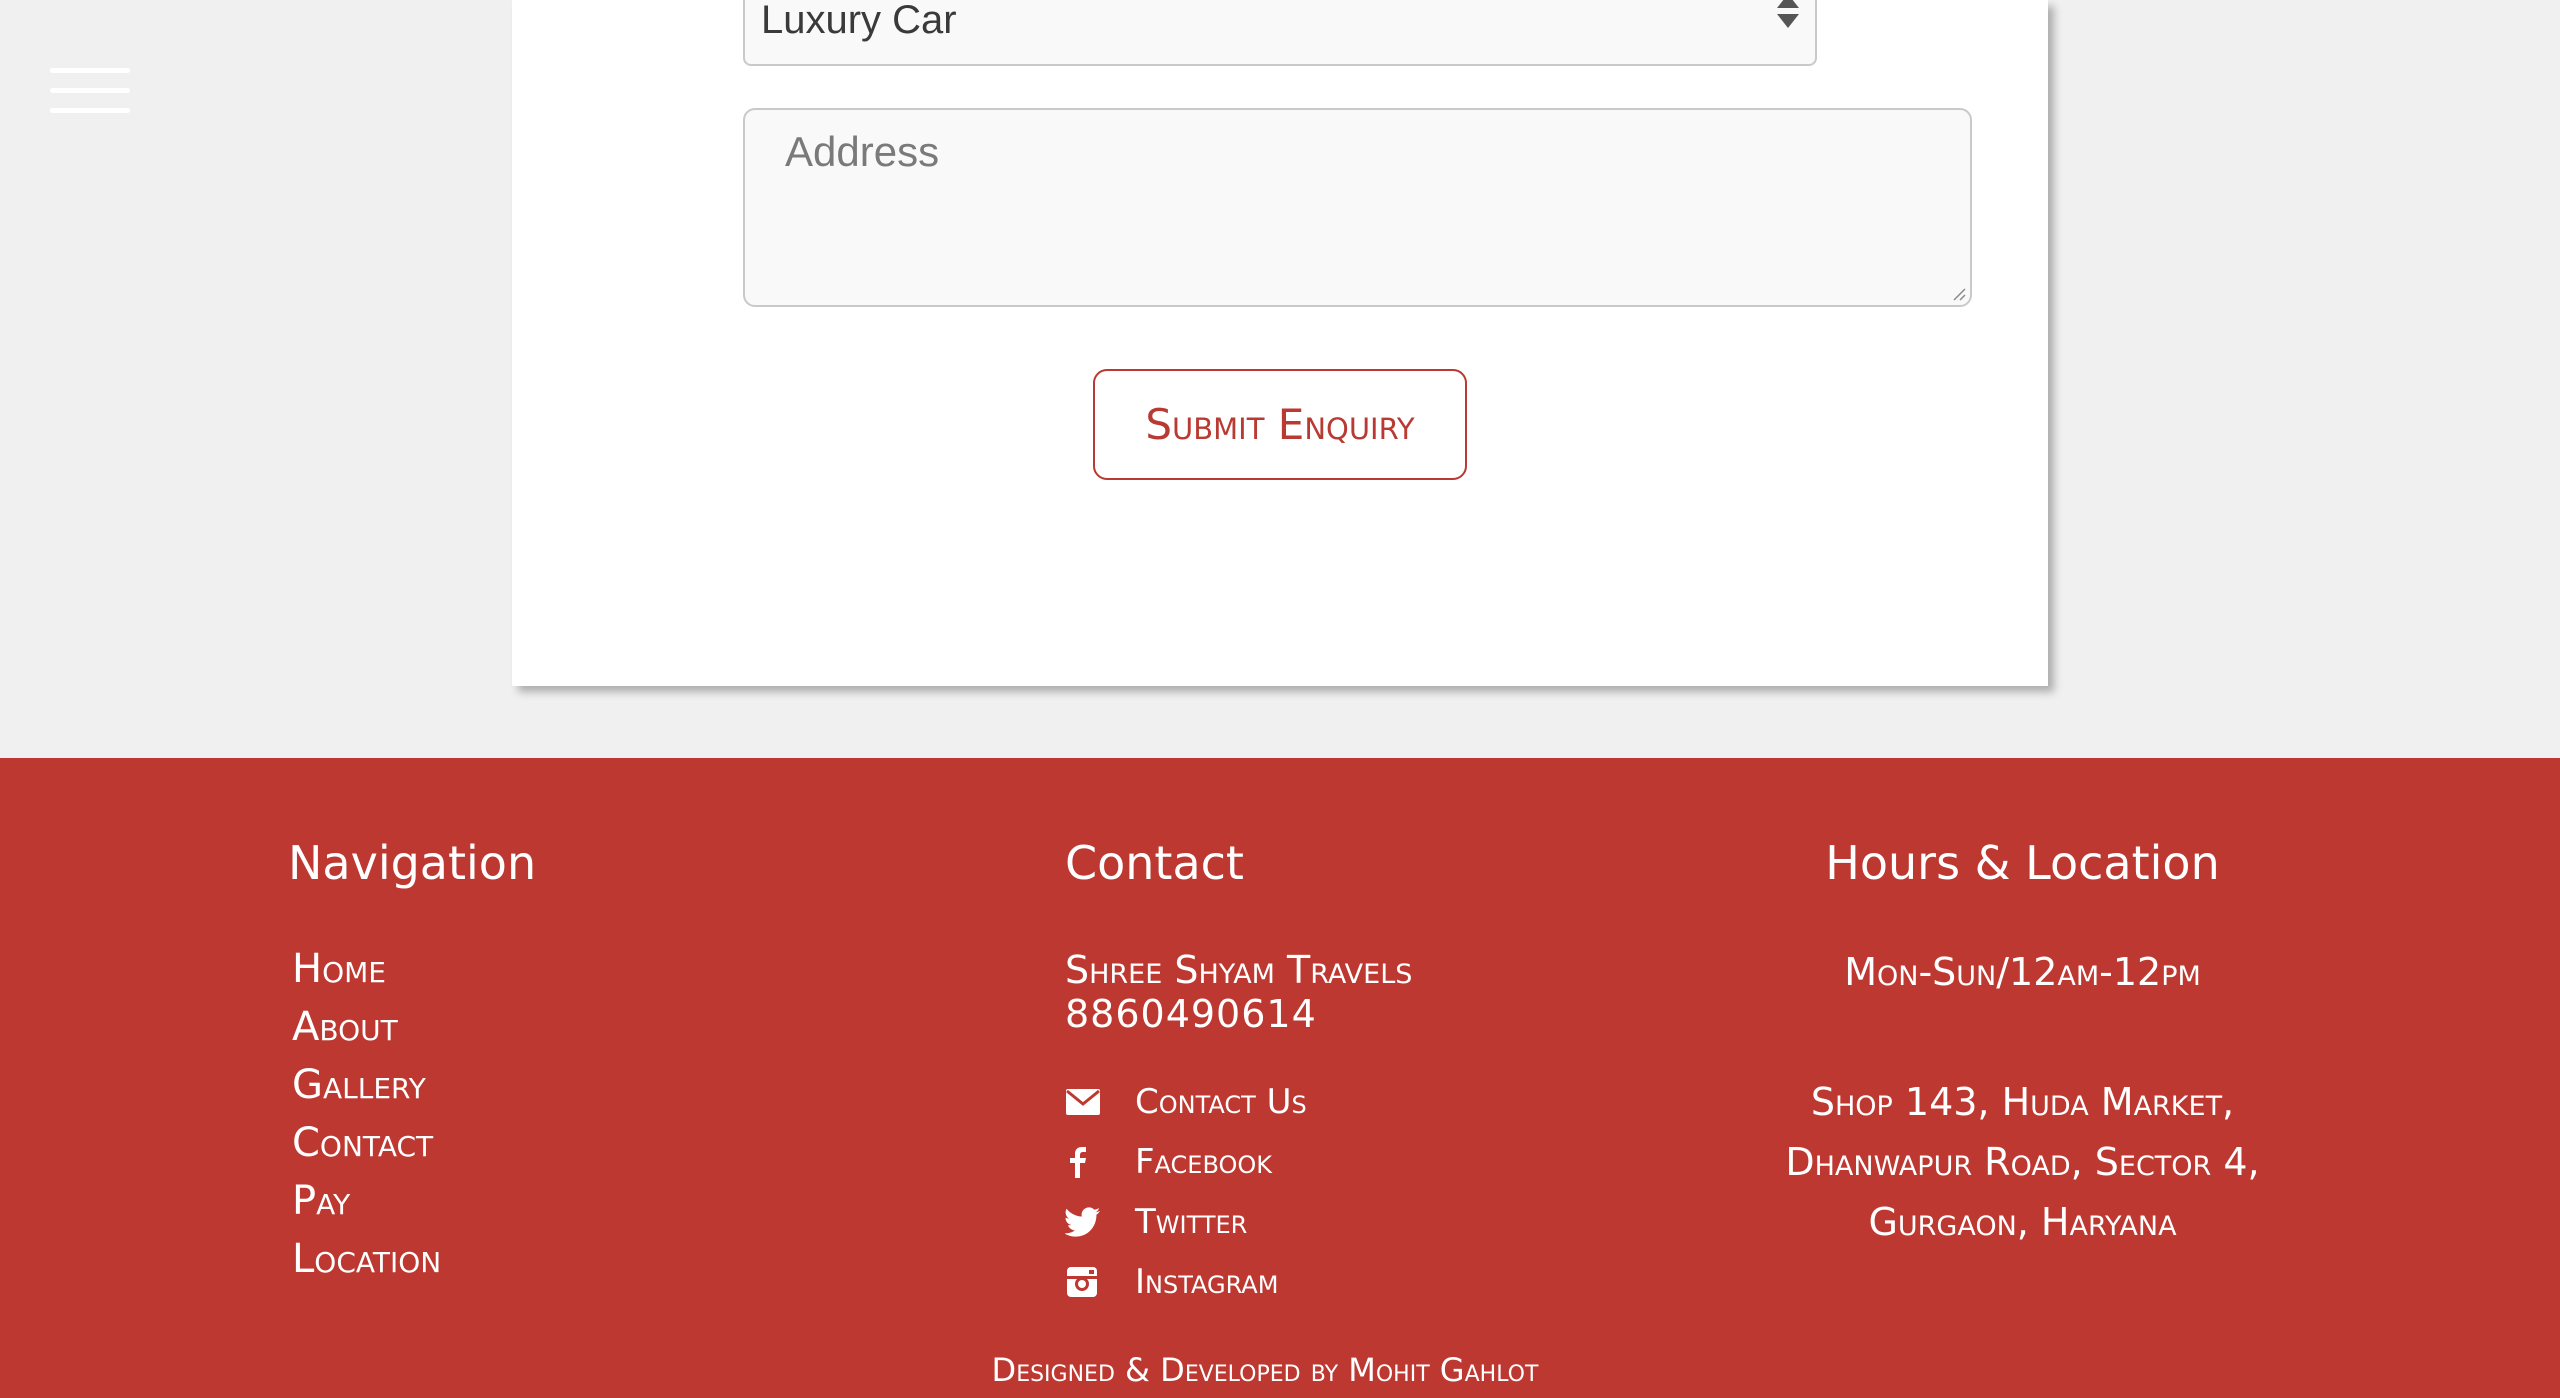 This screenshot has width=2560, height=1398. I want to click on vehicle-type-selected-value: Luxury Car, so click(859, 21).